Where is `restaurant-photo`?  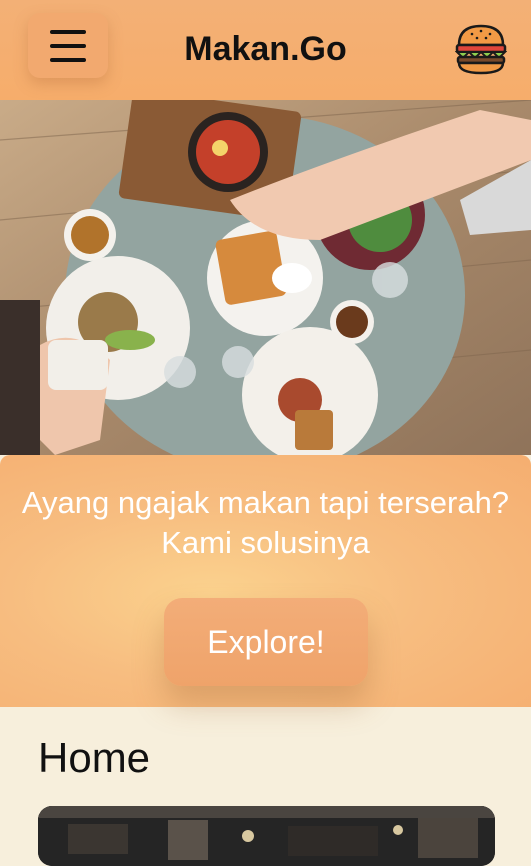 restaurant-photo is located at coordinates (266, 836).